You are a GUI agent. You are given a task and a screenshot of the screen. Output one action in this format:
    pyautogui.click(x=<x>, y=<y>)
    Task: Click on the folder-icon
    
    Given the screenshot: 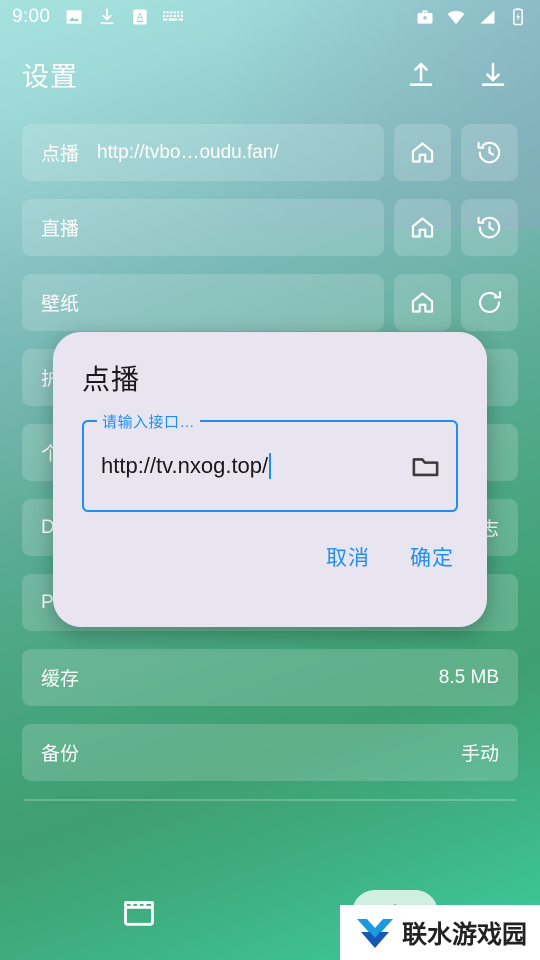 What is the action you would take?
    pyautogui.click(x=425, y=466)
    